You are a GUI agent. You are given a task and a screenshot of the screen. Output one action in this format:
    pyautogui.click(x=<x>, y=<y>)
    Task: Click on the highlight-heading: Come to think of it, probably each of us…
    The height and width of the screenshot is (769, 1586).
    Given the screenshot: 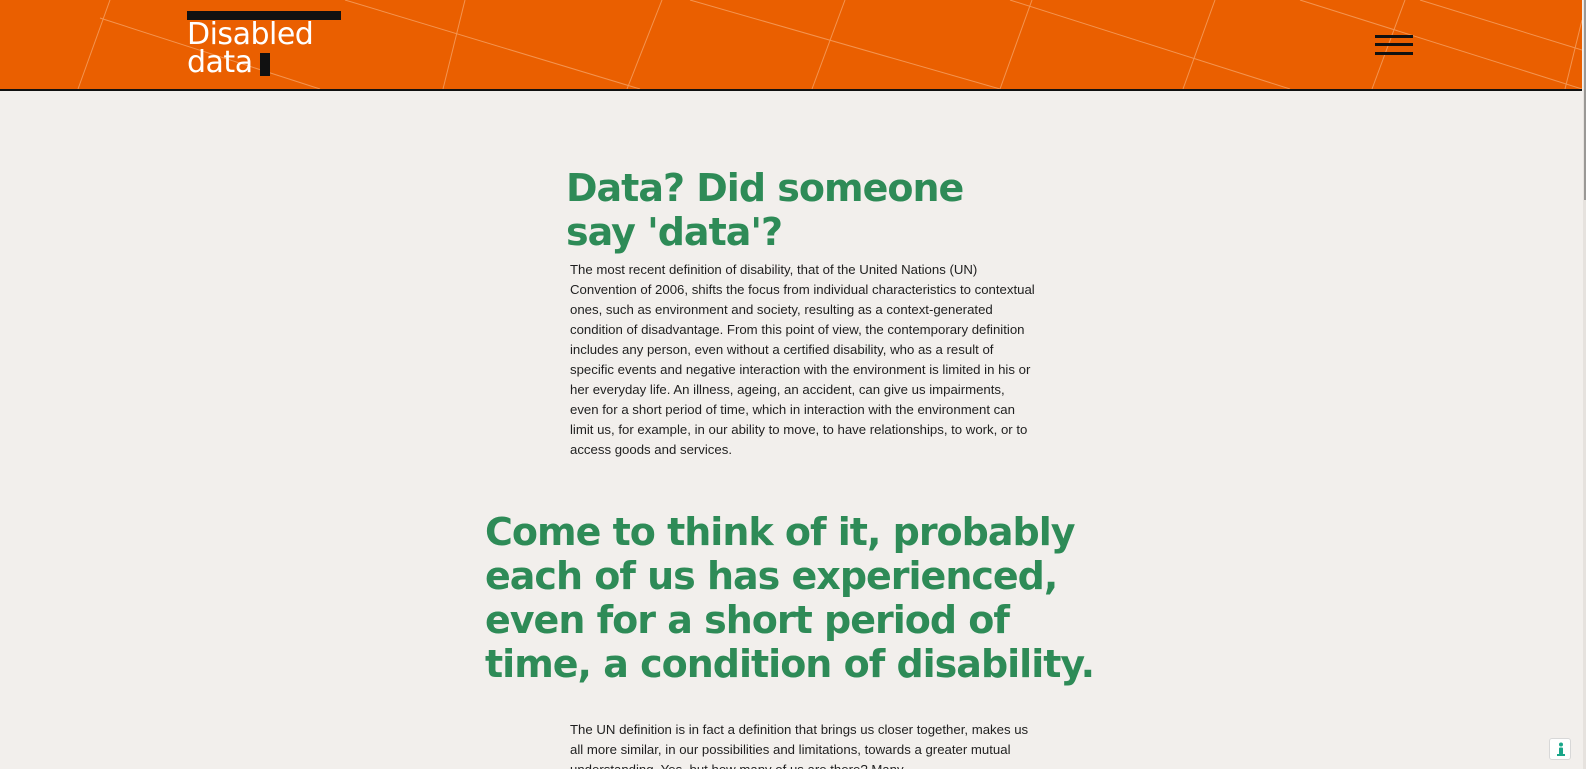 What is the action you would take?
    pyautogui.click(x=790, y=598)
    